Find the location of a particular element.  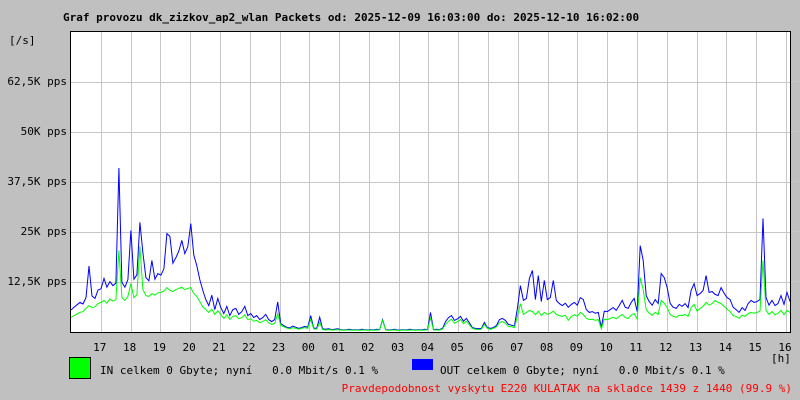

x-tick-label: 22 is located at coordinates (249, 347).